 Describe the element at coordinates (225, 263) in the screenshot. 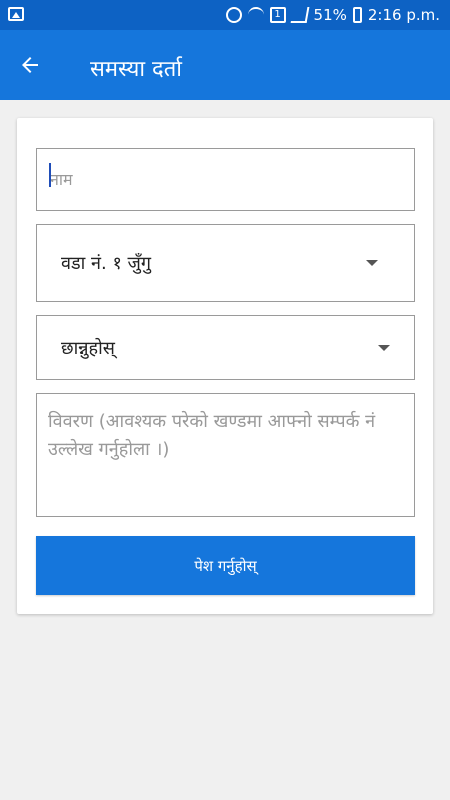

I see `ward-select: वडा नं. १ जुँगु` at that location.